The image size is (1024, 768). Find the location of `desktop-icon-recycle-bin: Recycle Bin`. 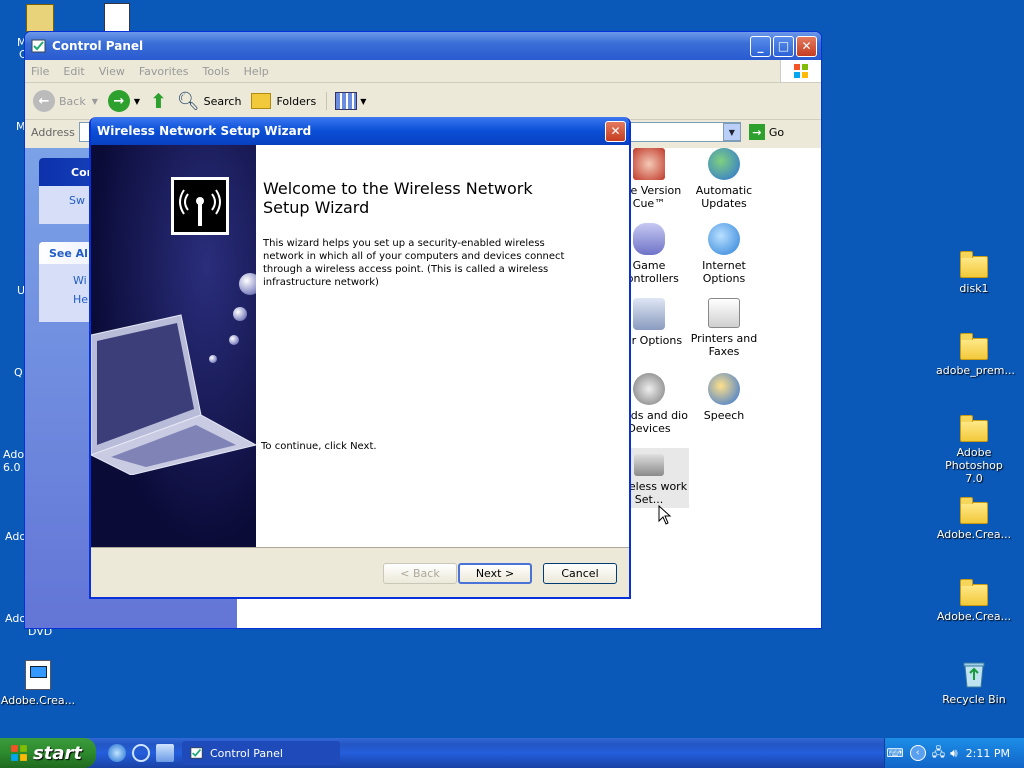

desktop-icon-recycle-bin: Recycle Bin is located at coordinates (974, 682).